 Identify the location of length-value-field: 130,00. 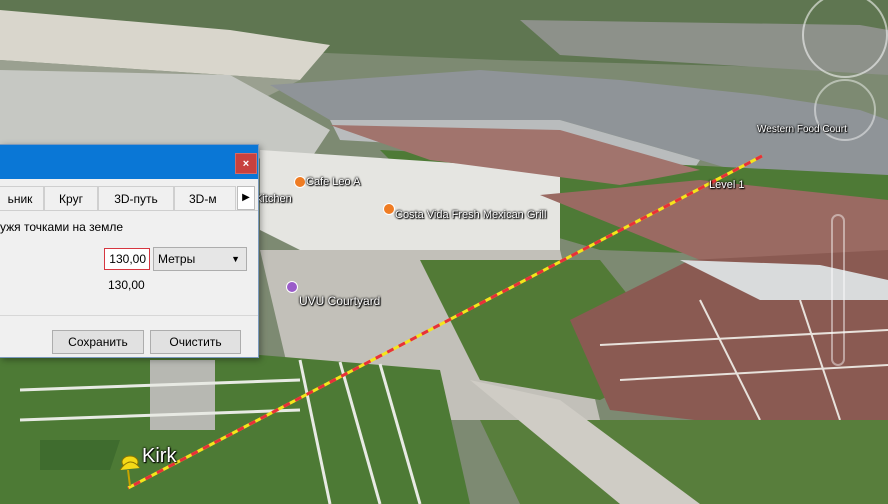
(127, 259).